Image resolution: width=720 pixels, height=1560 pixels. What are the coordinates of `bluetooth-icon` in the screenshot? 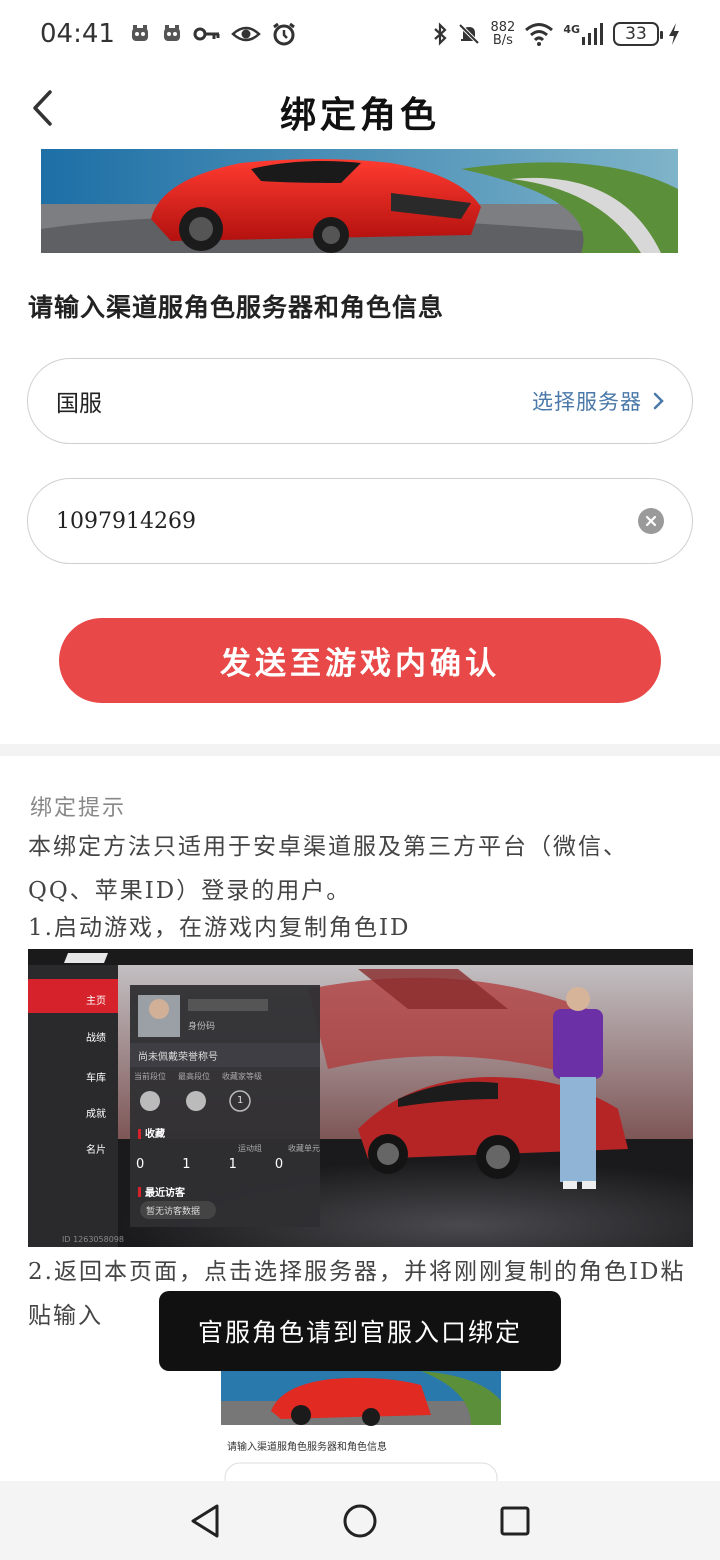 It's located at (441, 34).